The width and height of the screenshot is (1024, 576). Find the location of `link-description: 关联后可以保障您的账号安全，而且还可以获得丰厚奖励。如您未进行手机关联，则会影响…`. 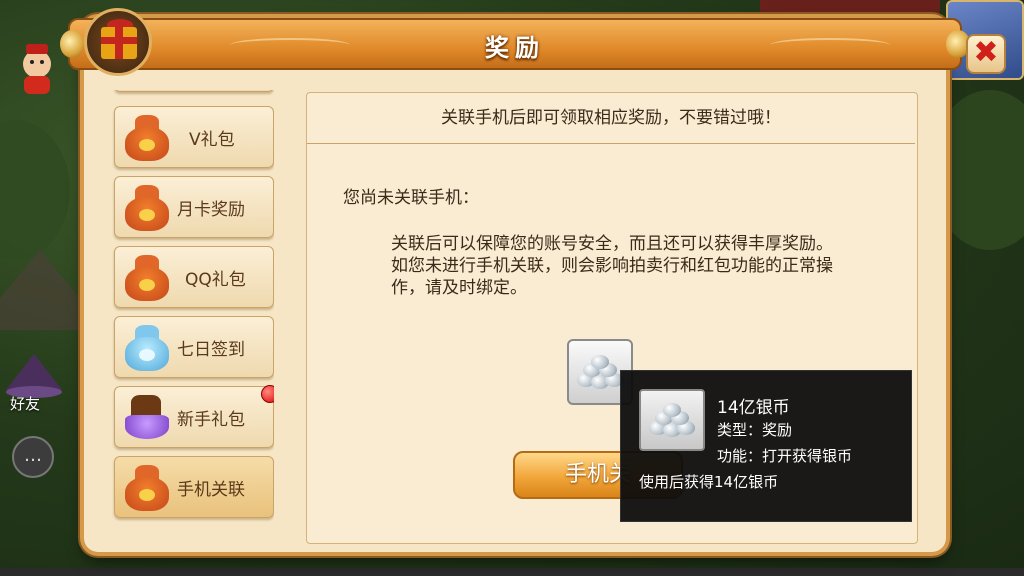

link-description: 关联后可以保障您的账号安全，而且还可以获得丰厚奖励。如您未进行手机关联，则会影响… is located at coordinates (612, 266).